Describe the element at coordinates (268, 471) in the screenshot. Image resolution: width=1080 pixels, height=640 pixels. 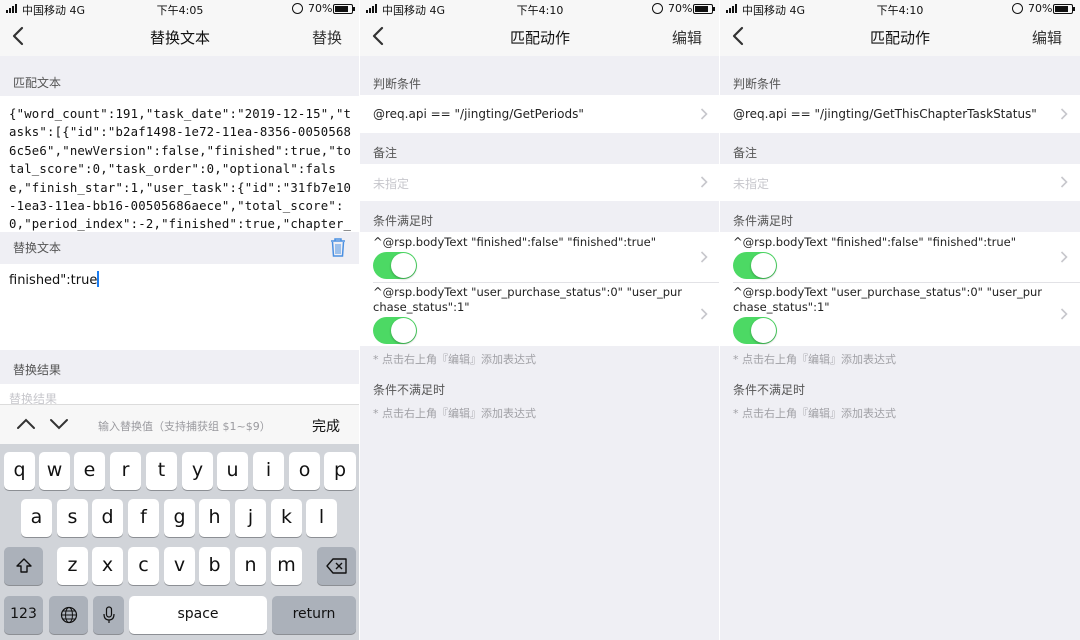
I see `key-i: i` at that location.